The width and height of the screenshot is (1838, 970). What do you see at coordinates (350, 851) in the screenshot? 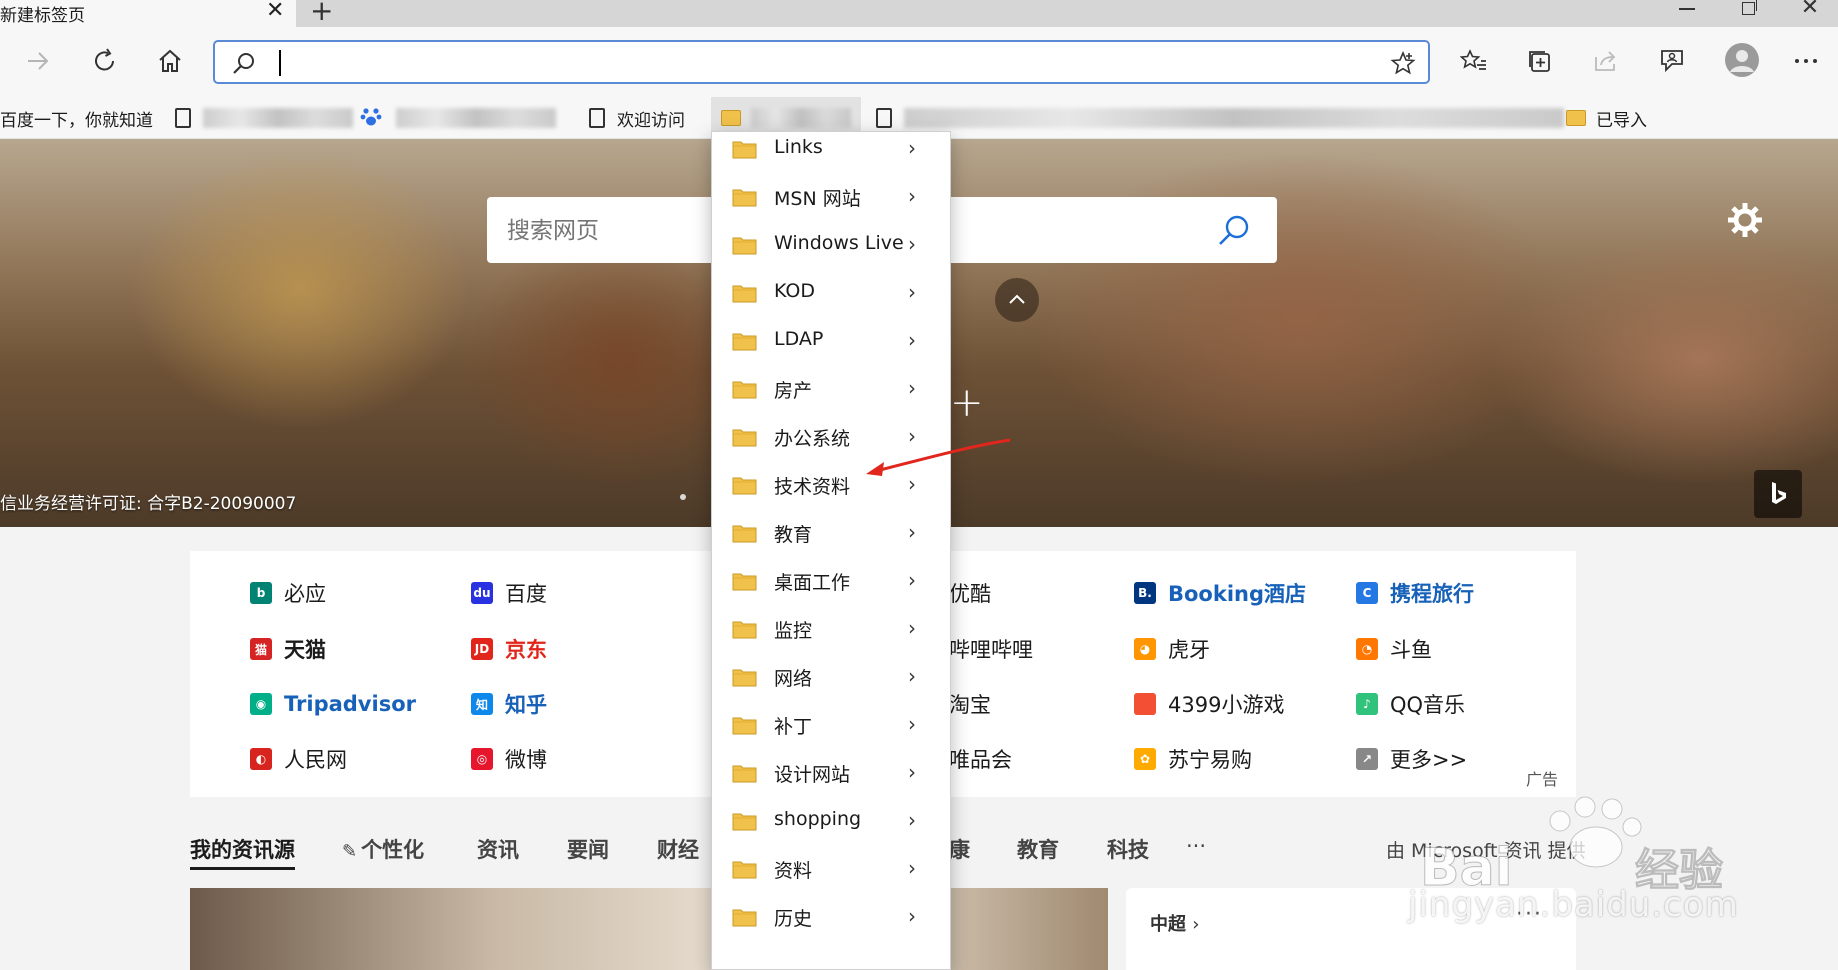
I see `pencil-icon: ✎` at bounding box center [350, 851].